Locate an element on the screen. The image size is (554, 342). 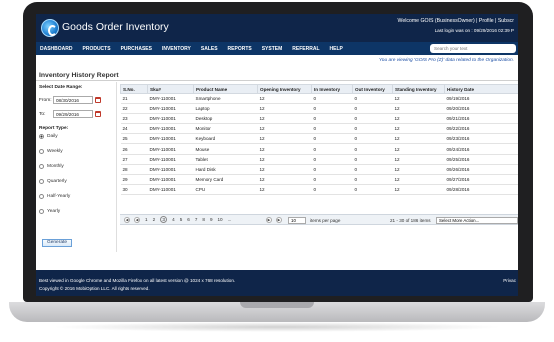
to-date-row: To: 09/29/2016 is located at coordinates (70, 114).